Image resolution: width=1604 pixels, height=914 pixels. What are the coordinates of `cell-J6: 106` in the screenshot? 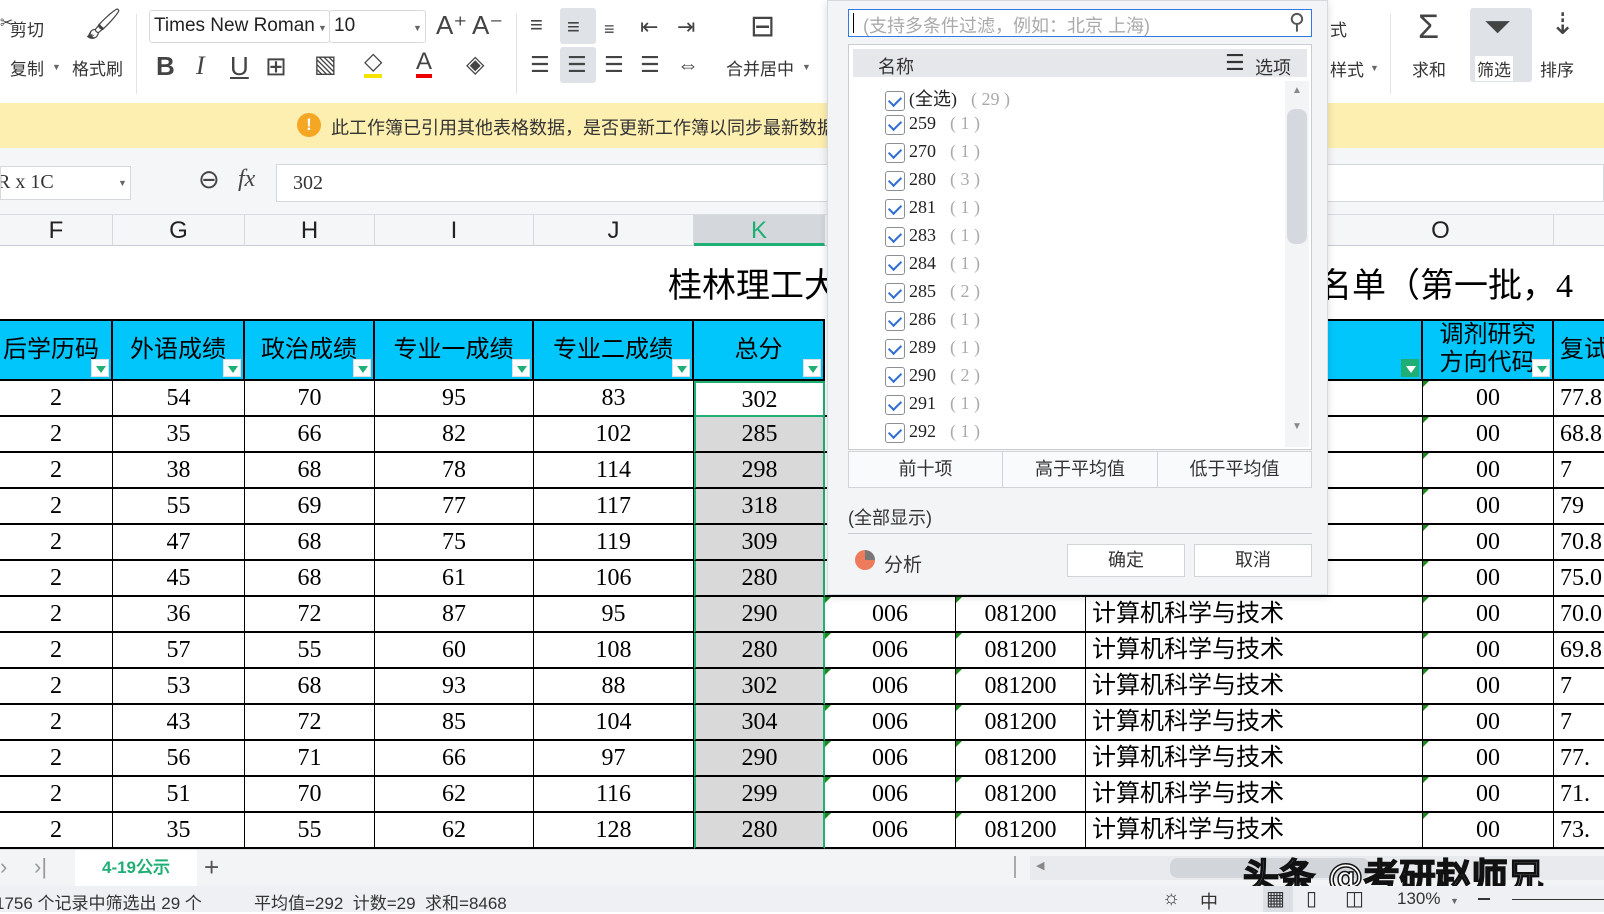 It's located at (614, 579).